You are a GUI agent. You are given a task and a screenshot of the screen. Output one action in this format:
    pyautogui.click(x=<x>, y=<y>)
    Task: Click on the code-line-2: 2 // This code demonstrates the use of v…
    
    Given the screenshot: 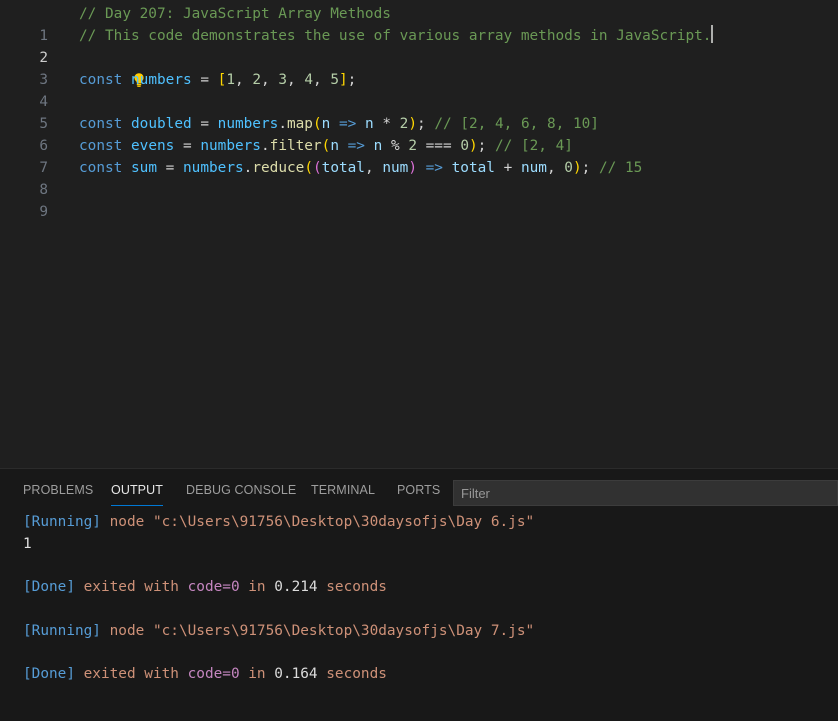 What is the action you would take?
    pyautogui.click(x=419, y=45)
    